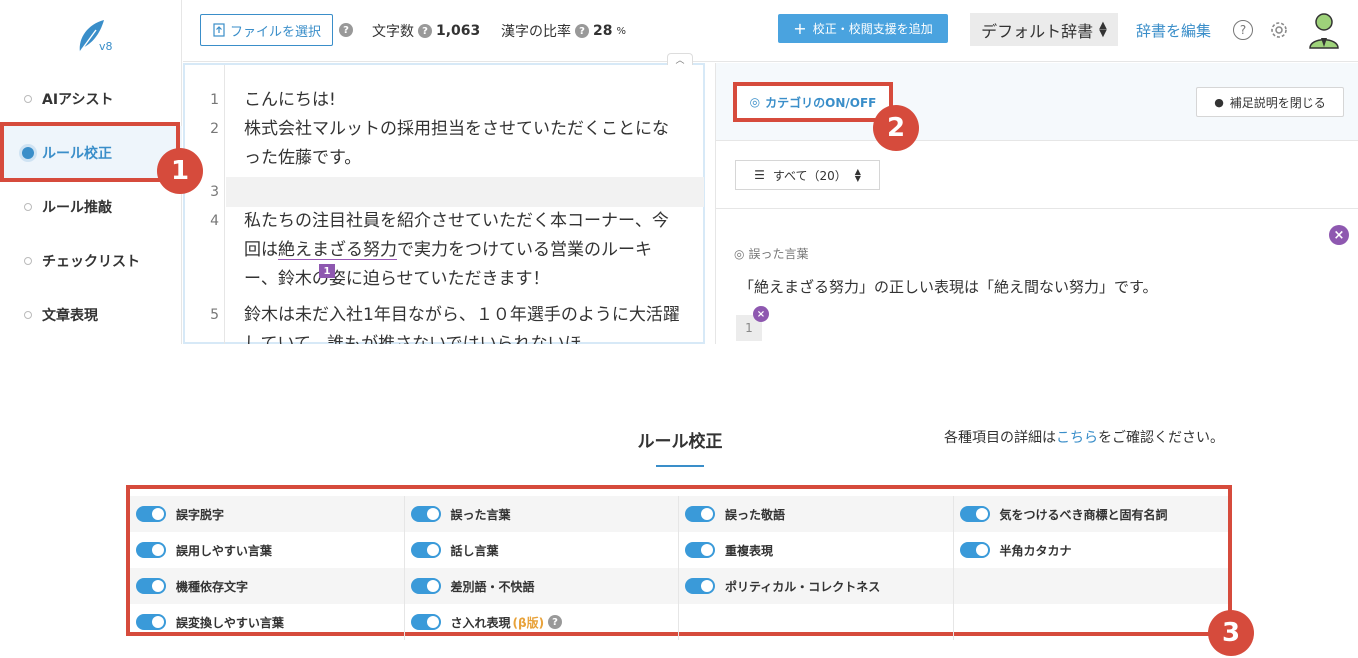 The height and width of the screenshot is (658, 1358). Describe the element at coordinates (778, 254) in the screenshot. I see `result-category-label: 誤った言葉` at that location.